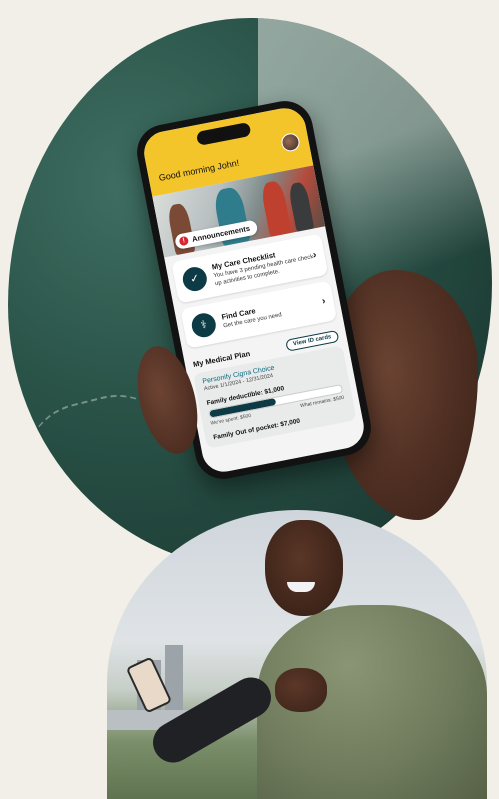  What do you see at coordinates (203, 325) in the screenshot?
I see `stethoscope-icon: ⚕` at bounding box center [203, 325].